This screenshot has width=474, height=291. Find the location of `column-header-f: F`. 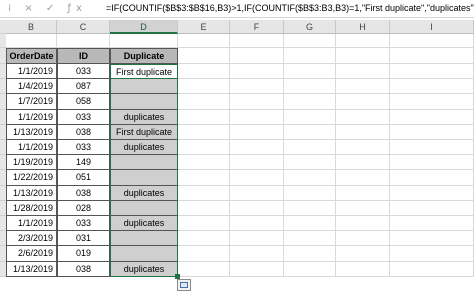

column-header-f: F is located at coordinates (257, 27).